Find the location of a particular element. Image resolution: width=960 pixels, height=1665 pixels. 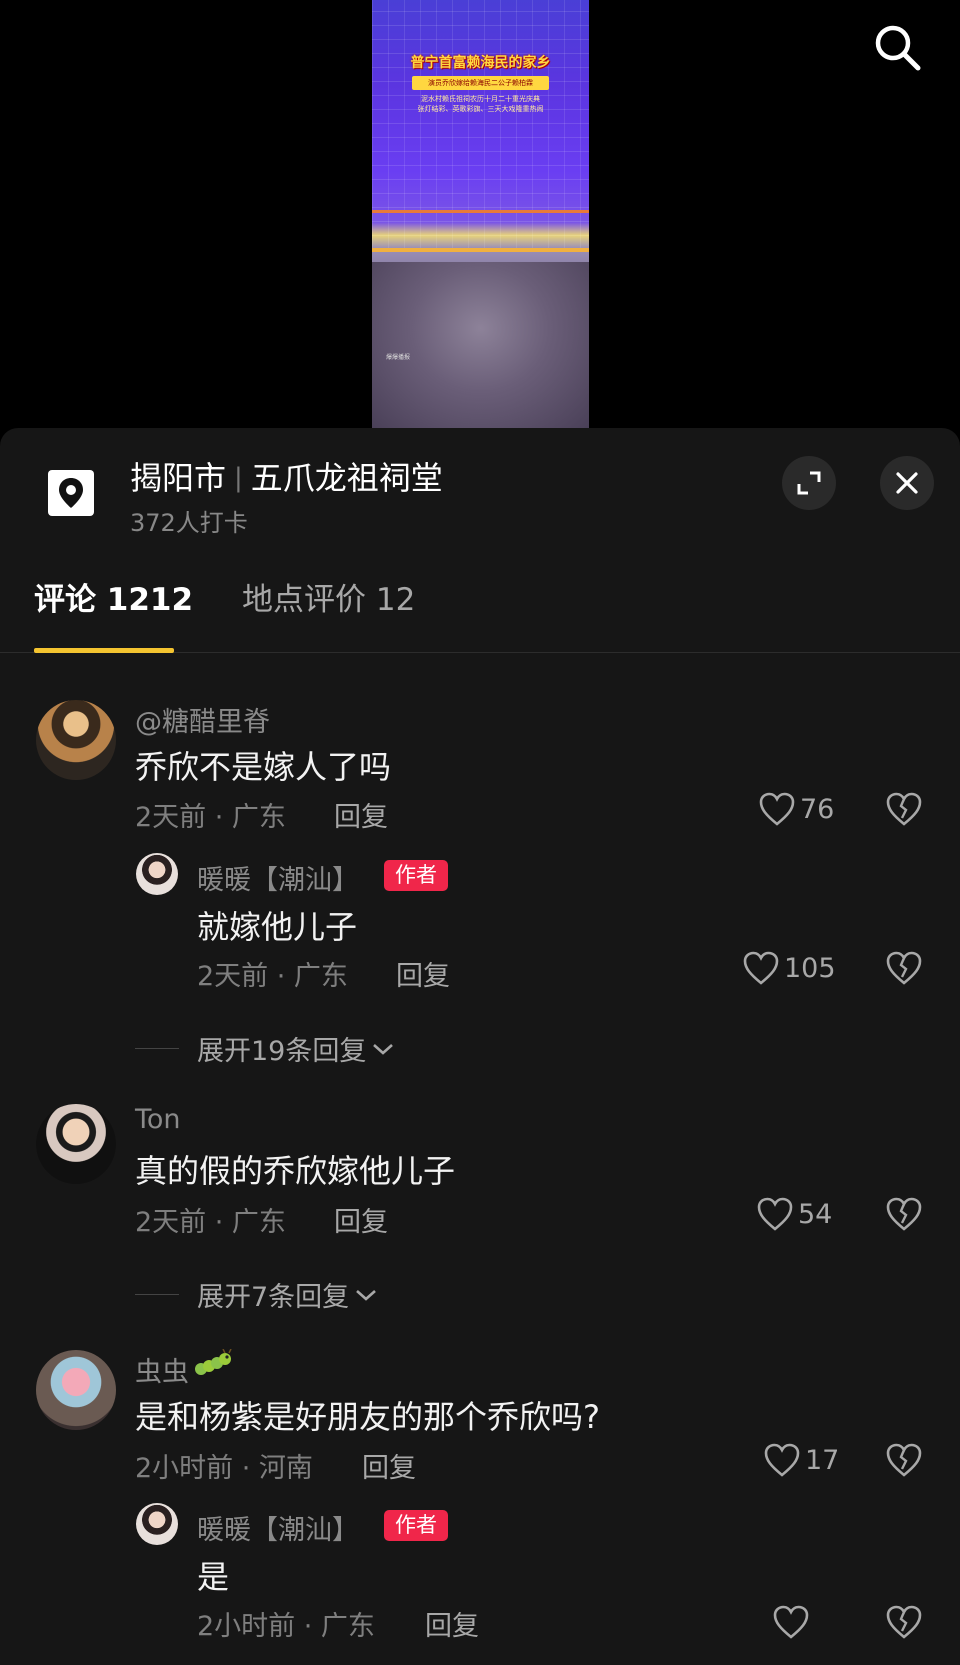

like-button: 17 is located at coordinates (801, 1460).